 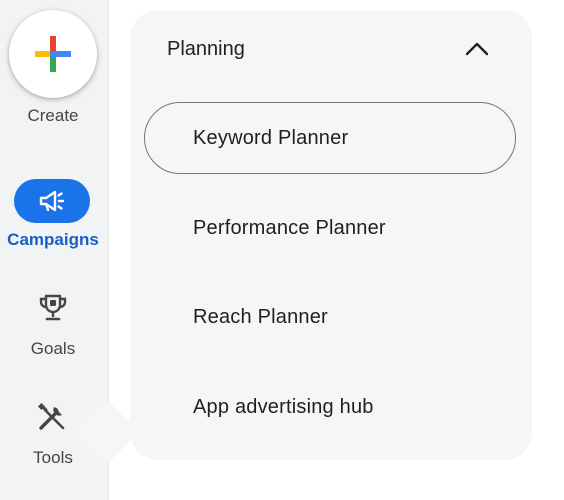 I want to click on planning-section-header: Planning, so click(x=331, y=49).